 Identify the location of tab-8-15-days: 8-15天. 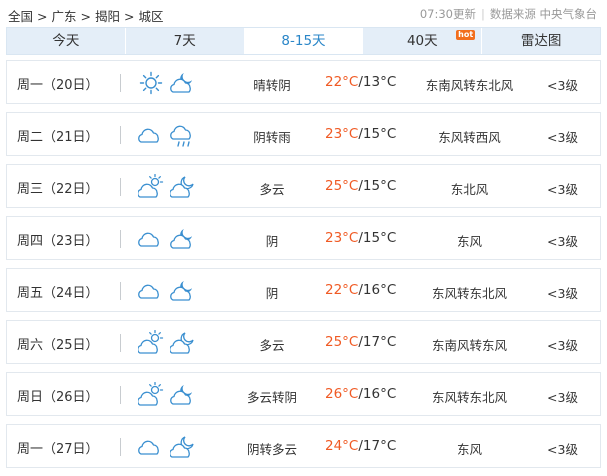
(304, 41).